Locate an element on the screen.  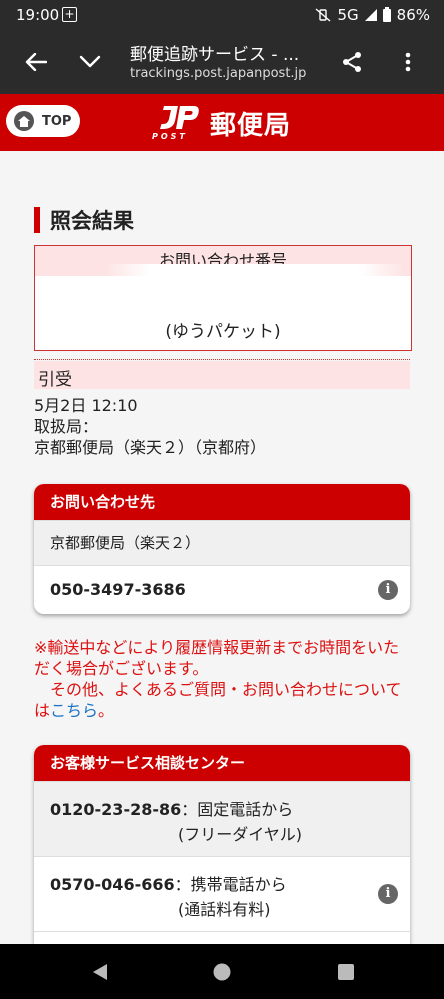
landline-number: 0120-23-28-86 is located at coordinates (115, 809).